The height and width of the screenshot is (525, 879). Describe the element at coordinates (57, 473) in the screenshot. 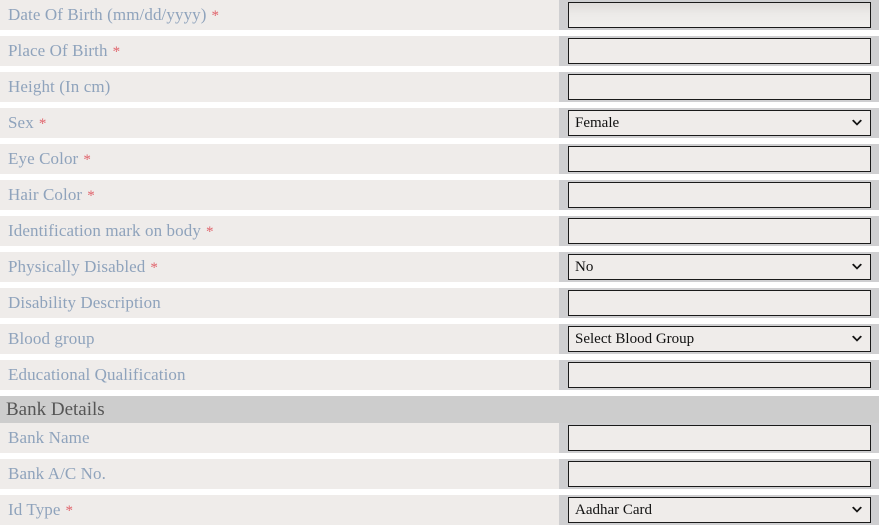

I see `field-label-bank-account-number: Bank A/C No.` at that location.